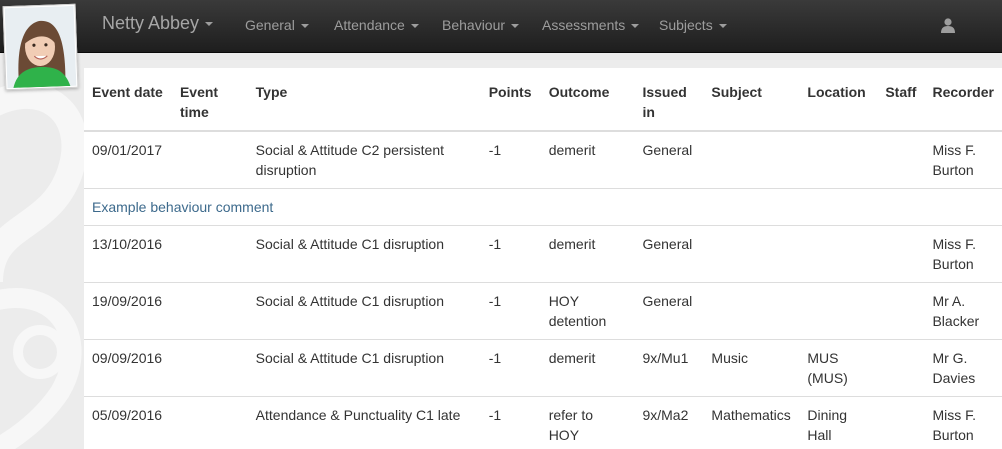 This screenshot has height=449, width=1002. Describe the element at coordinates (838, 422) in the screenshot. I see `cell-location: Dining Hall` at that location.